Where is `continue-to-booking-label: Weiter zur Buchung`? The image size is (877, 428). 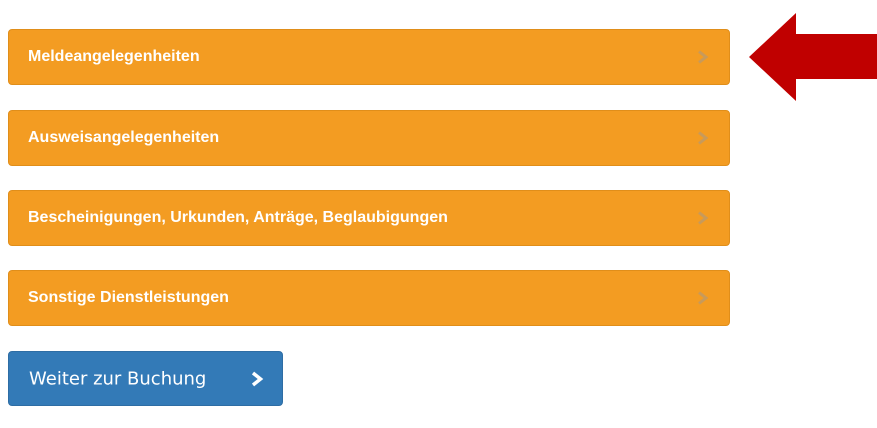 continue-to-booking-label: Weiter zur Buchung is located at coordinates (118, 378).